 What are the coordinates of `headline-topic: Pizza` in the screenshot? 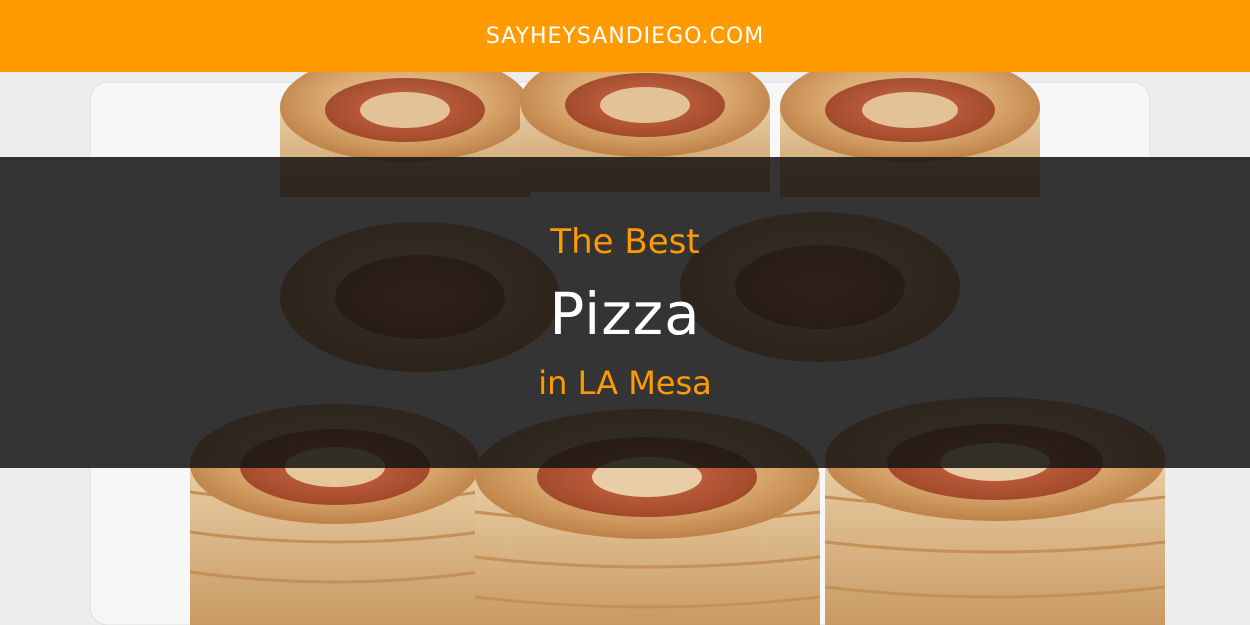 It's located at (625, 314).